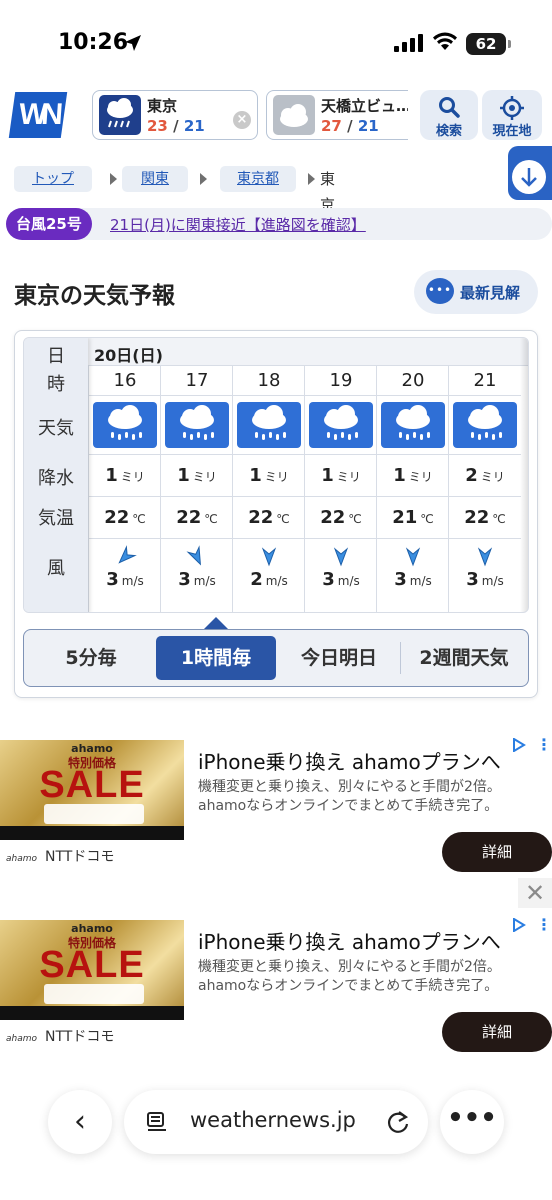  What do you see at coordinates (49, 224) in the screenshot?
I see `typhoon-badge: 台風25号` at bounding box center [49, 224].